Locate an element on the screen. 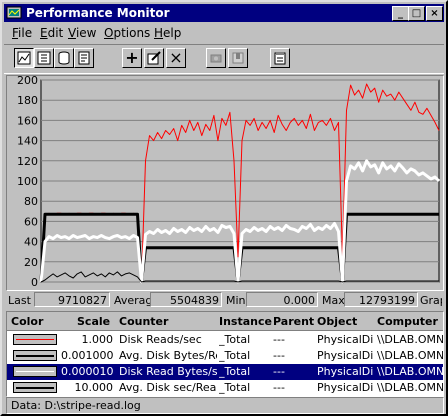 This screenshot has height=416, width=448. chart-view-button is located at coordinates (24, 58).